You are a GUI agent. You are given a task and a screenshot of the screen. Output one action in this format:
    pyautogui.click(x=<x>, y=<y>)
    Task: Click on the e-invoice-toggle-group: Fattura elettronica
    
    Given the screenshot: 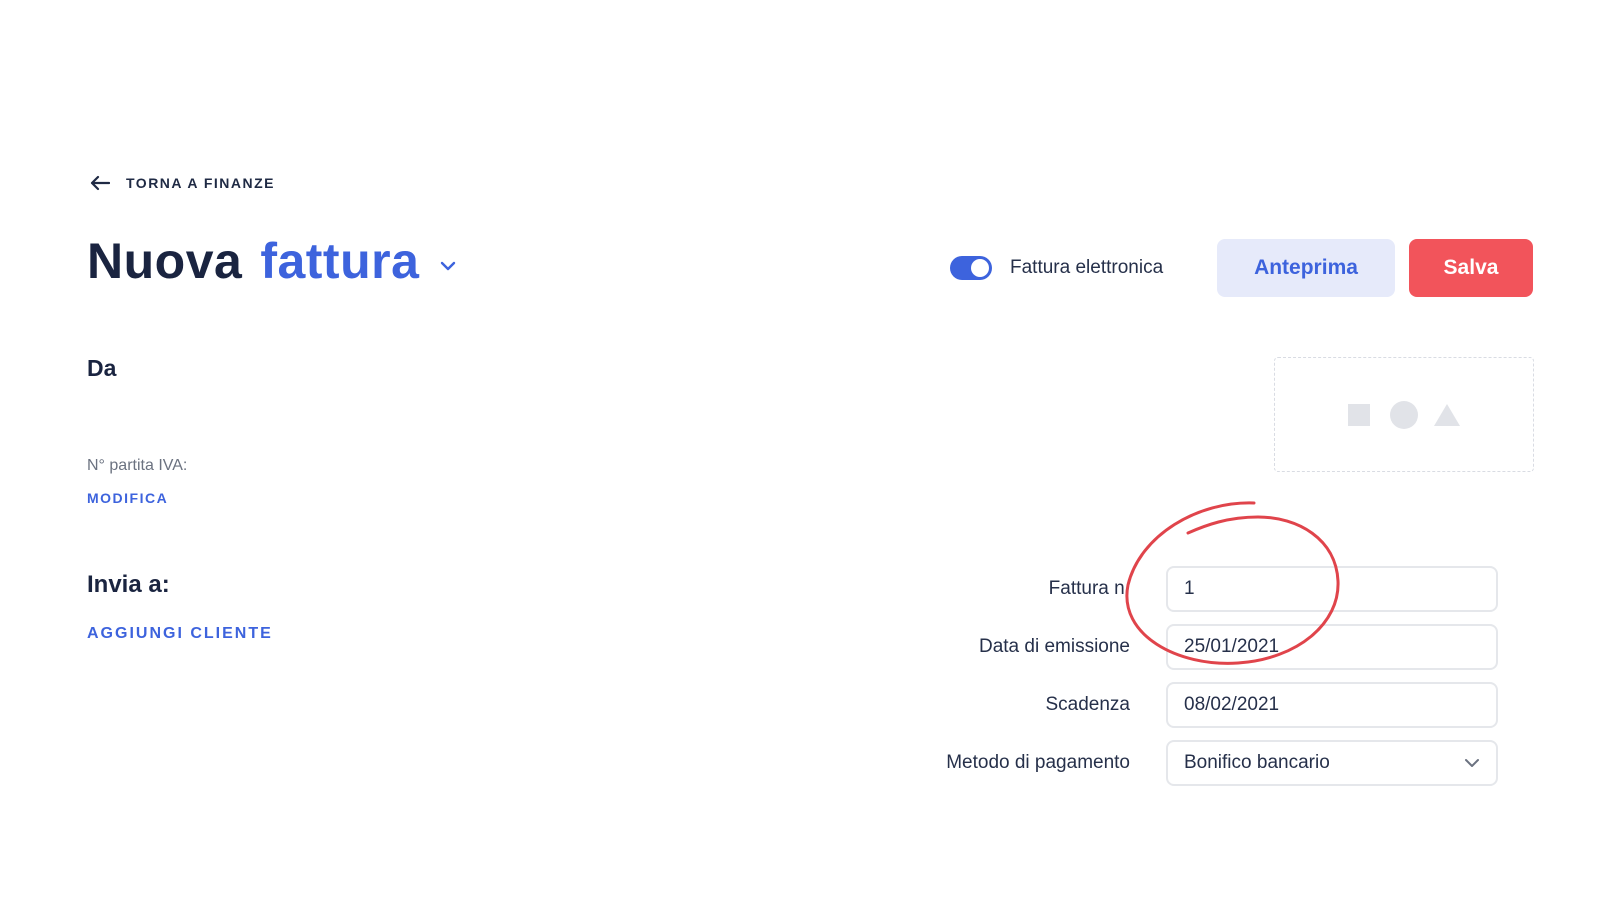 What is the action you would take?
    pyautogui.click(x=1056, y=268)
    